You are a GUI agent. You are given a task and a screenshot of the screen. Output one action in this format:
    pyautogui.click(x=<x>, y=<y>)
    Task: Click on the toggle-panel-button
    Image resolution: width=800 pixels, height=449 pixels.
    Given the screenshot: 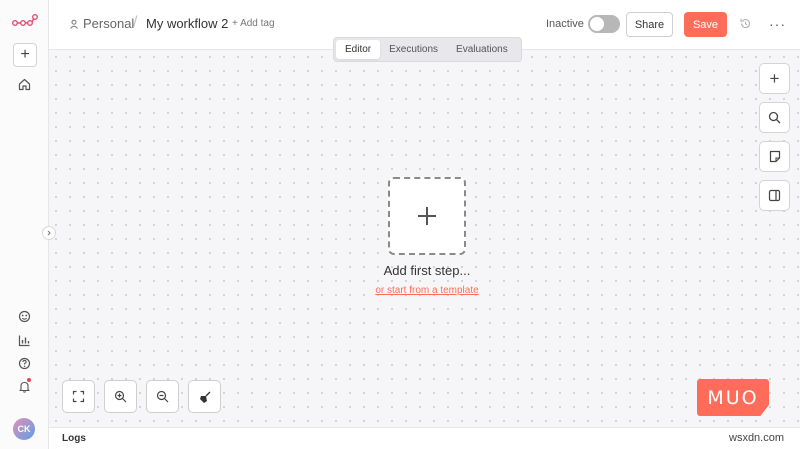 What is the action you would take?
    pyautogui.click(x=774, y=195)
    